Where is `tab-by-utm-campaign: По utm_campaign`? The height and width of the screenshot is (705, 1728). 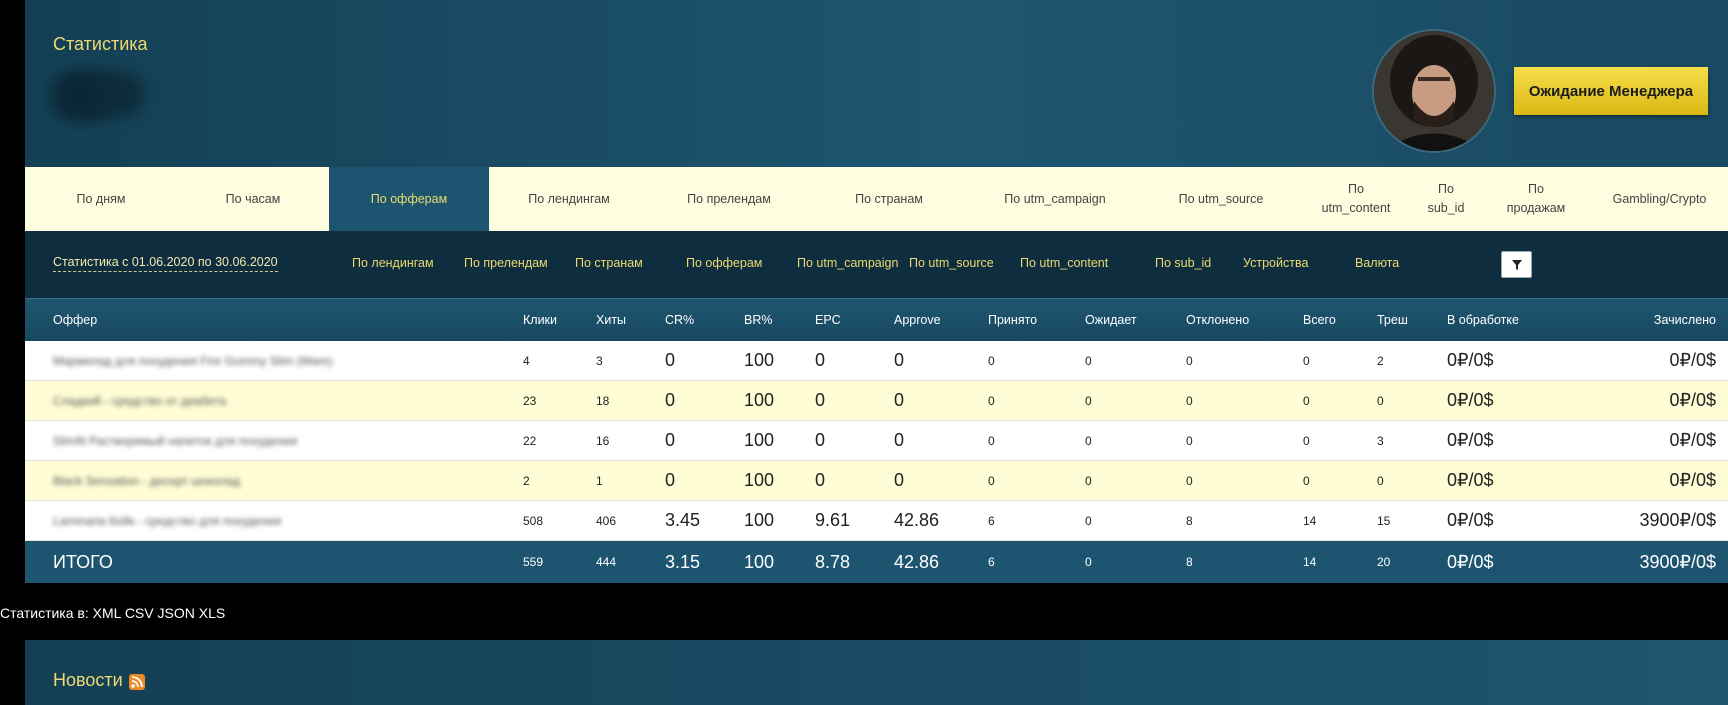 tab-by-utm-campaign: По utm_campaign is located at coordinates (1055, 199).